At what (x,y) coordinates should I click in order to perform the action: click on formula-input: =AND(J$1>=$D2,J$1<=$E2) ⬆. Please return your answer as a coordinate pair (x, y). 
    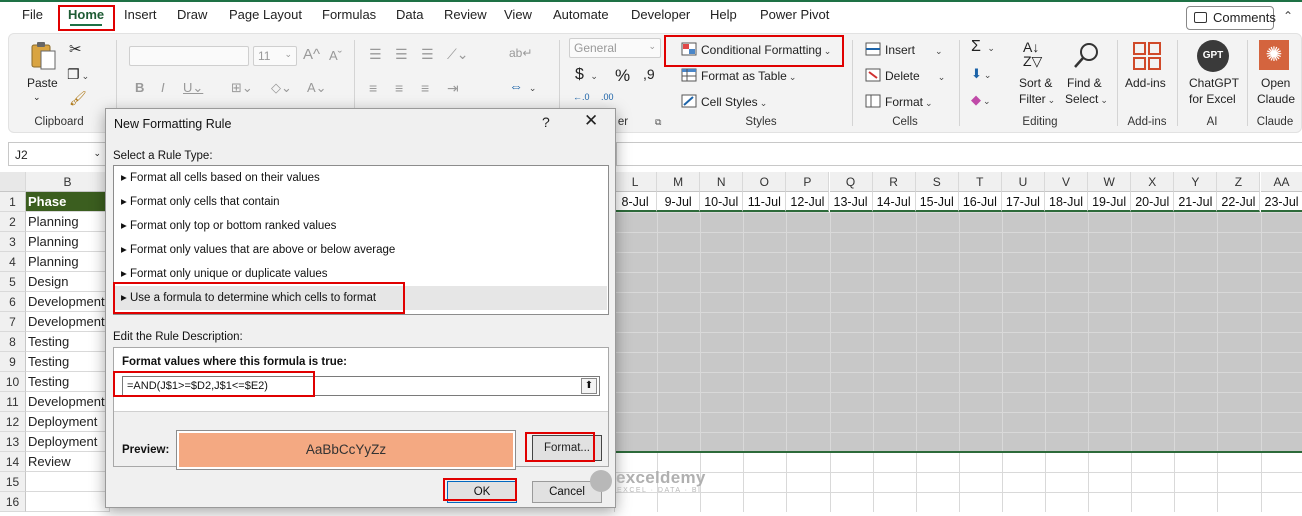
    Looking at the image, I should click on (361, 386).